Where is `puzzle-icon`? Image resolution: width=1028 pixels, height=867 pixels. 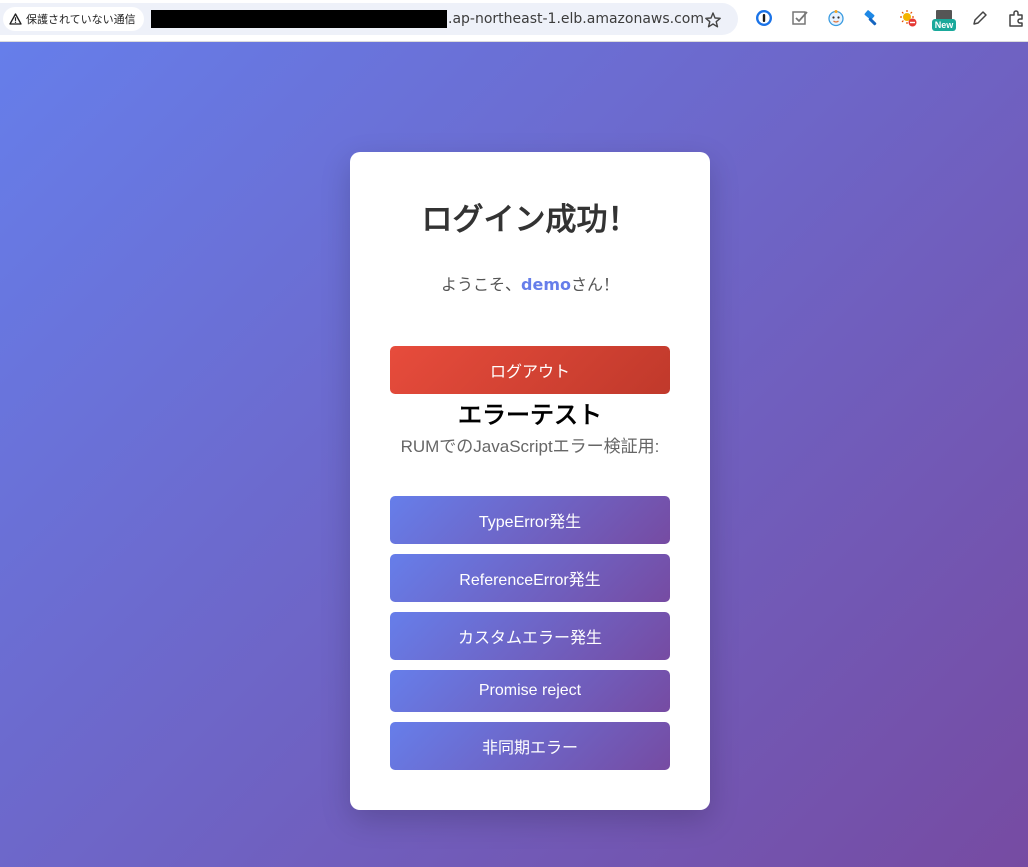 puzzle-icon is located at coordinates (1016, 18).